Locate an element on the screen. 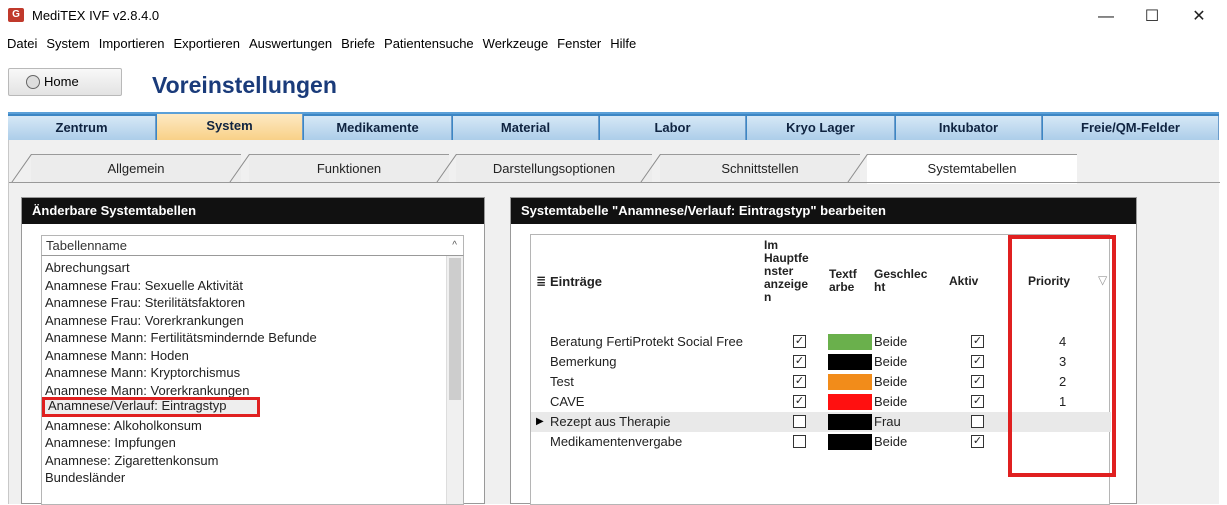  main-tab-freie-qm-felder: Freie/QM-Felder is located at coordinates (1131, 129).